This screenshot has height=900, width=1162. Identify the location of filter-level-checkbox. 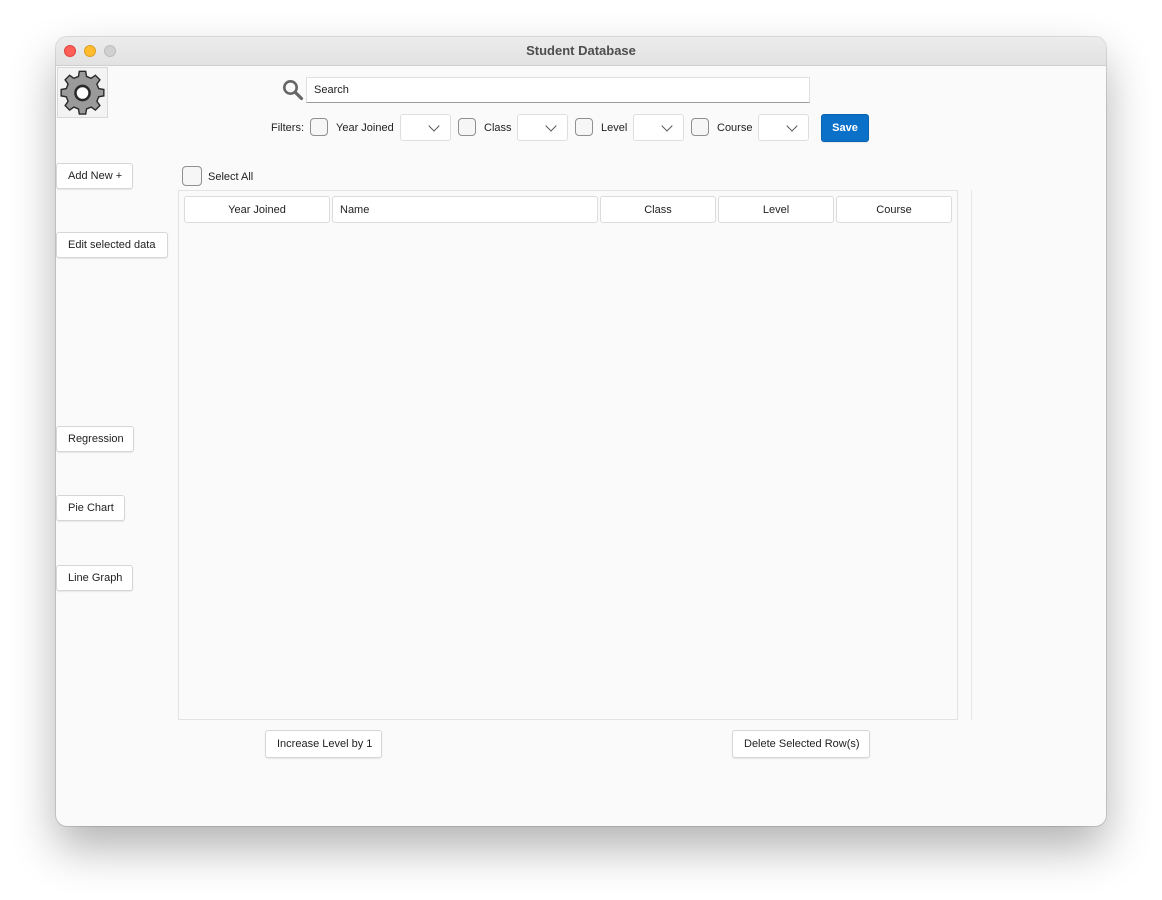
(584, 127).